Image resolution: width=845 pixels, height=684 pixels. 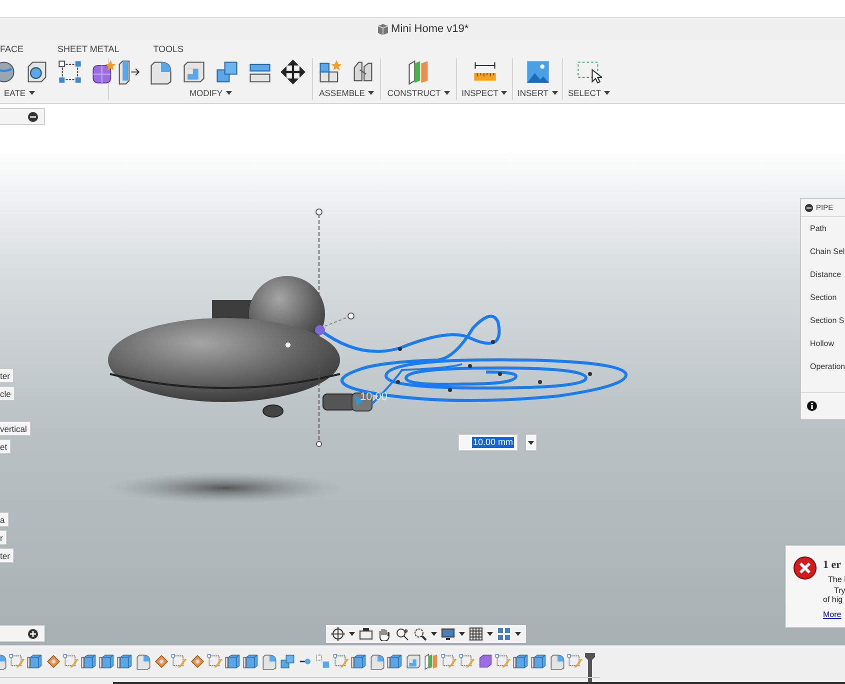 I want to click on dimension-tag: vertical, so click(x=15, y=428).